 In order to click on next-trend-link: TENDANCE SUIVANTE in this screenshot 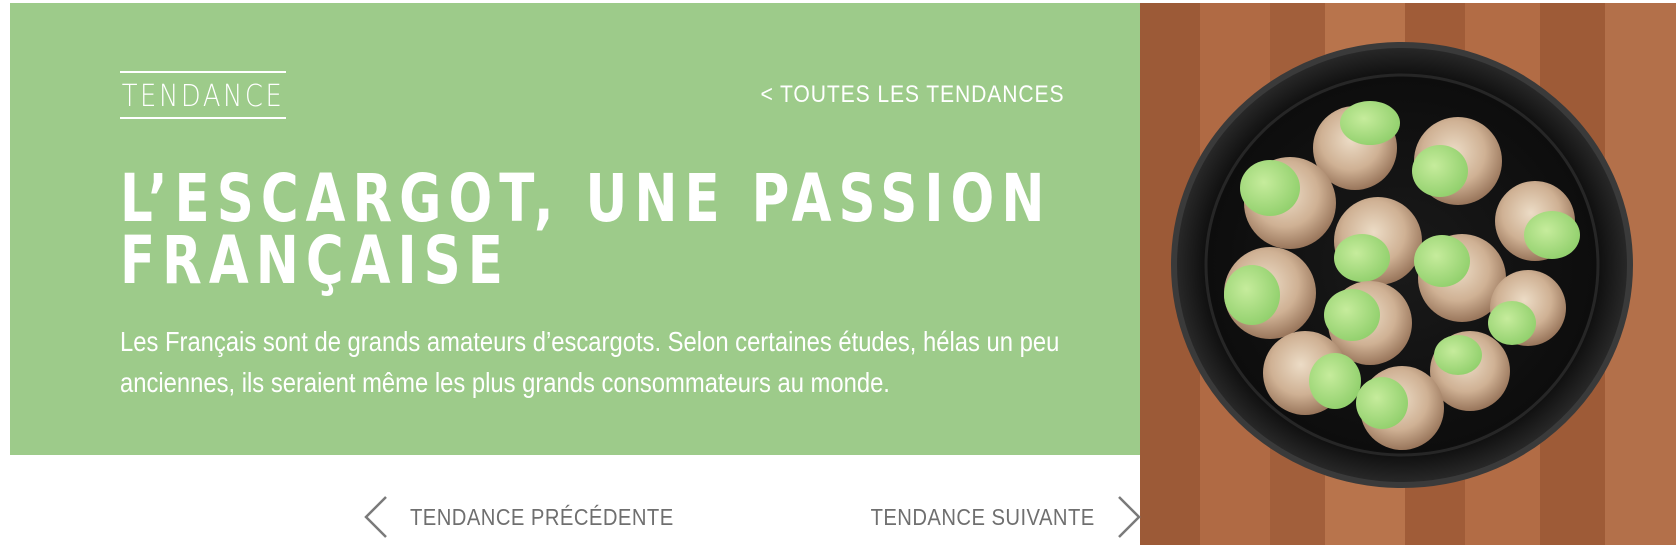, I will do `click(991, 517)`.